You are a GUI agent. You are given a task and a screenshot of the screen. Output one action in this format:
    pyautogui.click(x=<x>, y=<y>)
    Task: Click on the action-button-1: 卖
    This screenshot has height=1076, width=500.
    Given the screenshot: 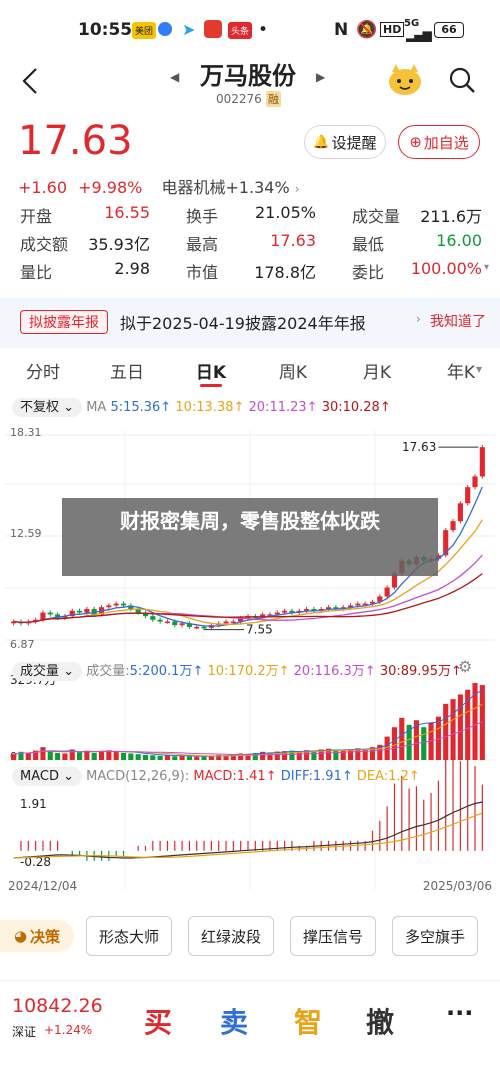 What is the action you would take?
    pyautogui.click(x=234, y=1021)
    